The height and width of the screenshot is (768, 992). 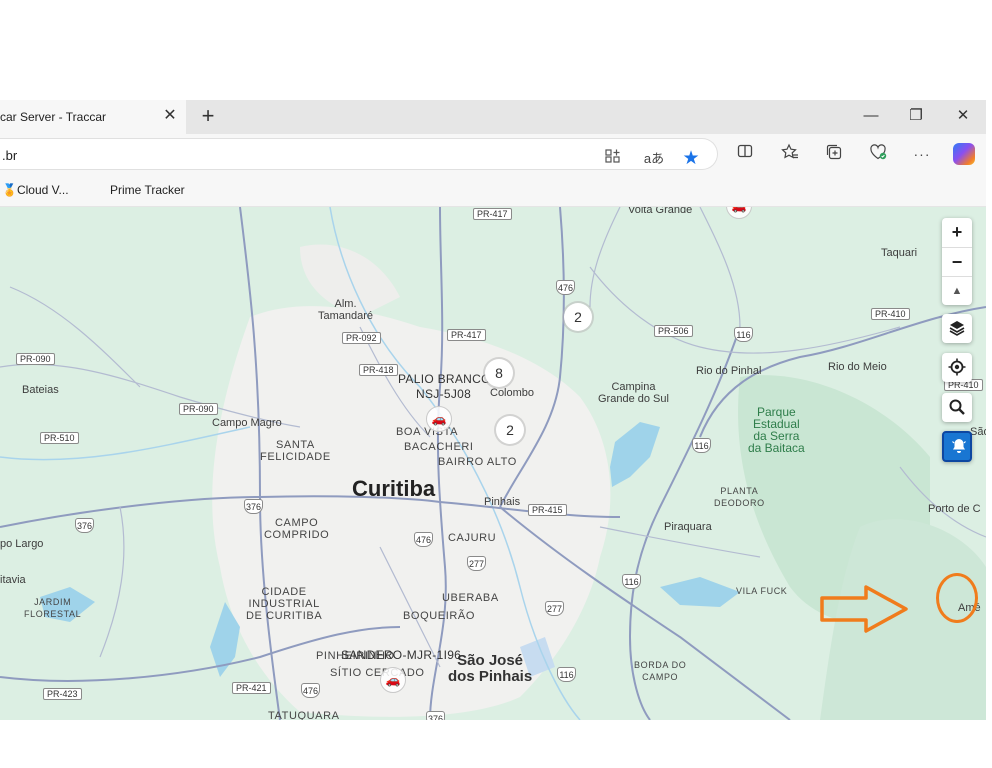 What do you see at coordinates (9, 190) in the screenshot?
I see `medal-icon: 🏅` at bounding box center [9, 190].